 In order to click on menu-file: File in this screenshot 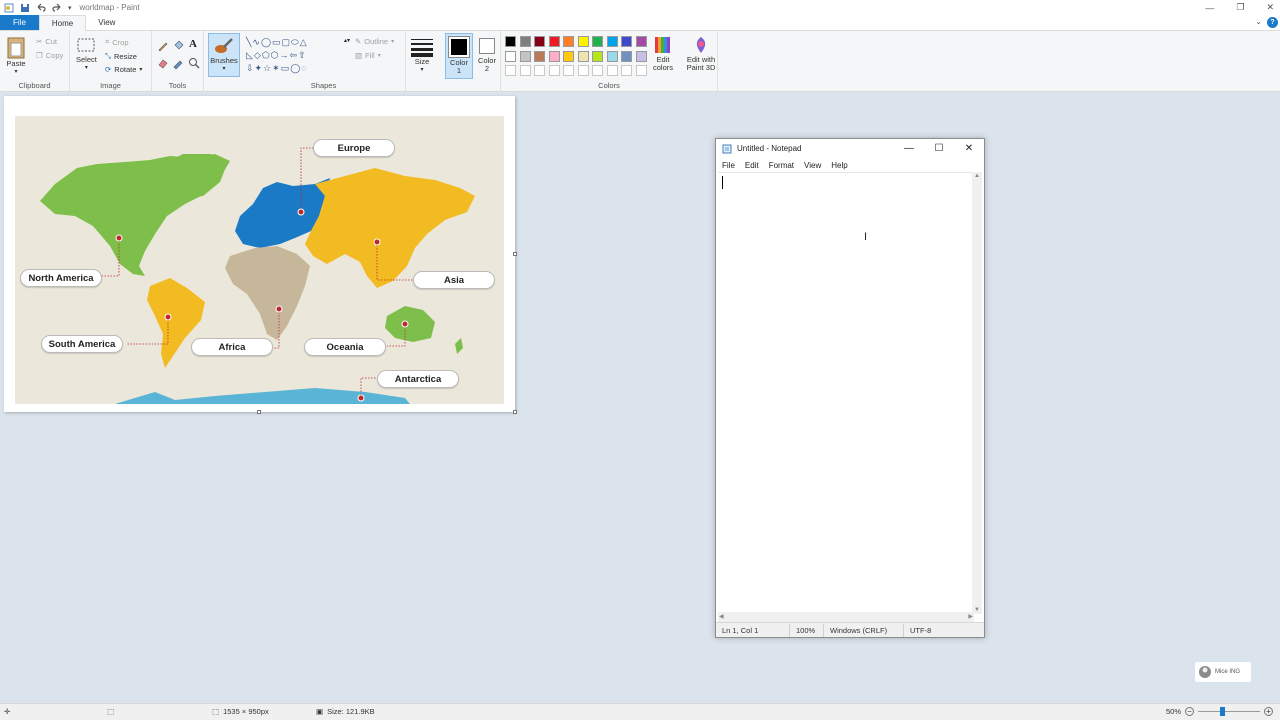, I will do `click(728, 165)`.